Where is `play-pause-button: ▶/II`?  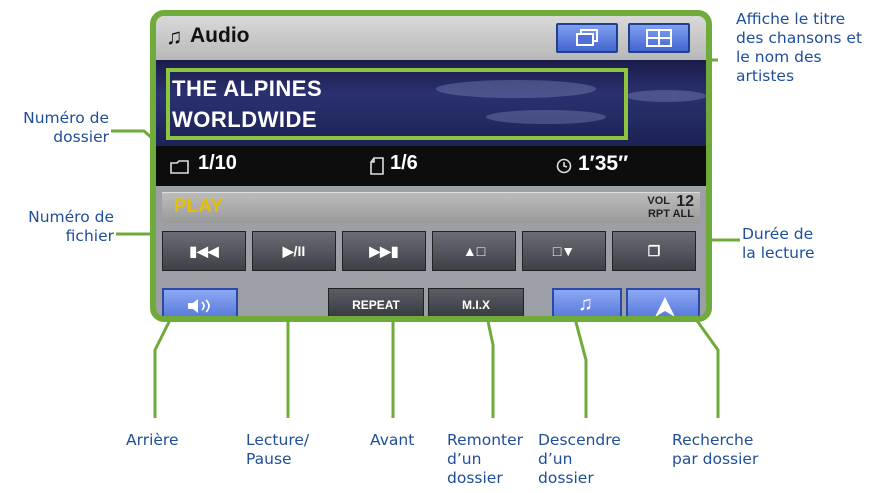
play-pause-button: ▶/II is located at coordinates (294, 251).